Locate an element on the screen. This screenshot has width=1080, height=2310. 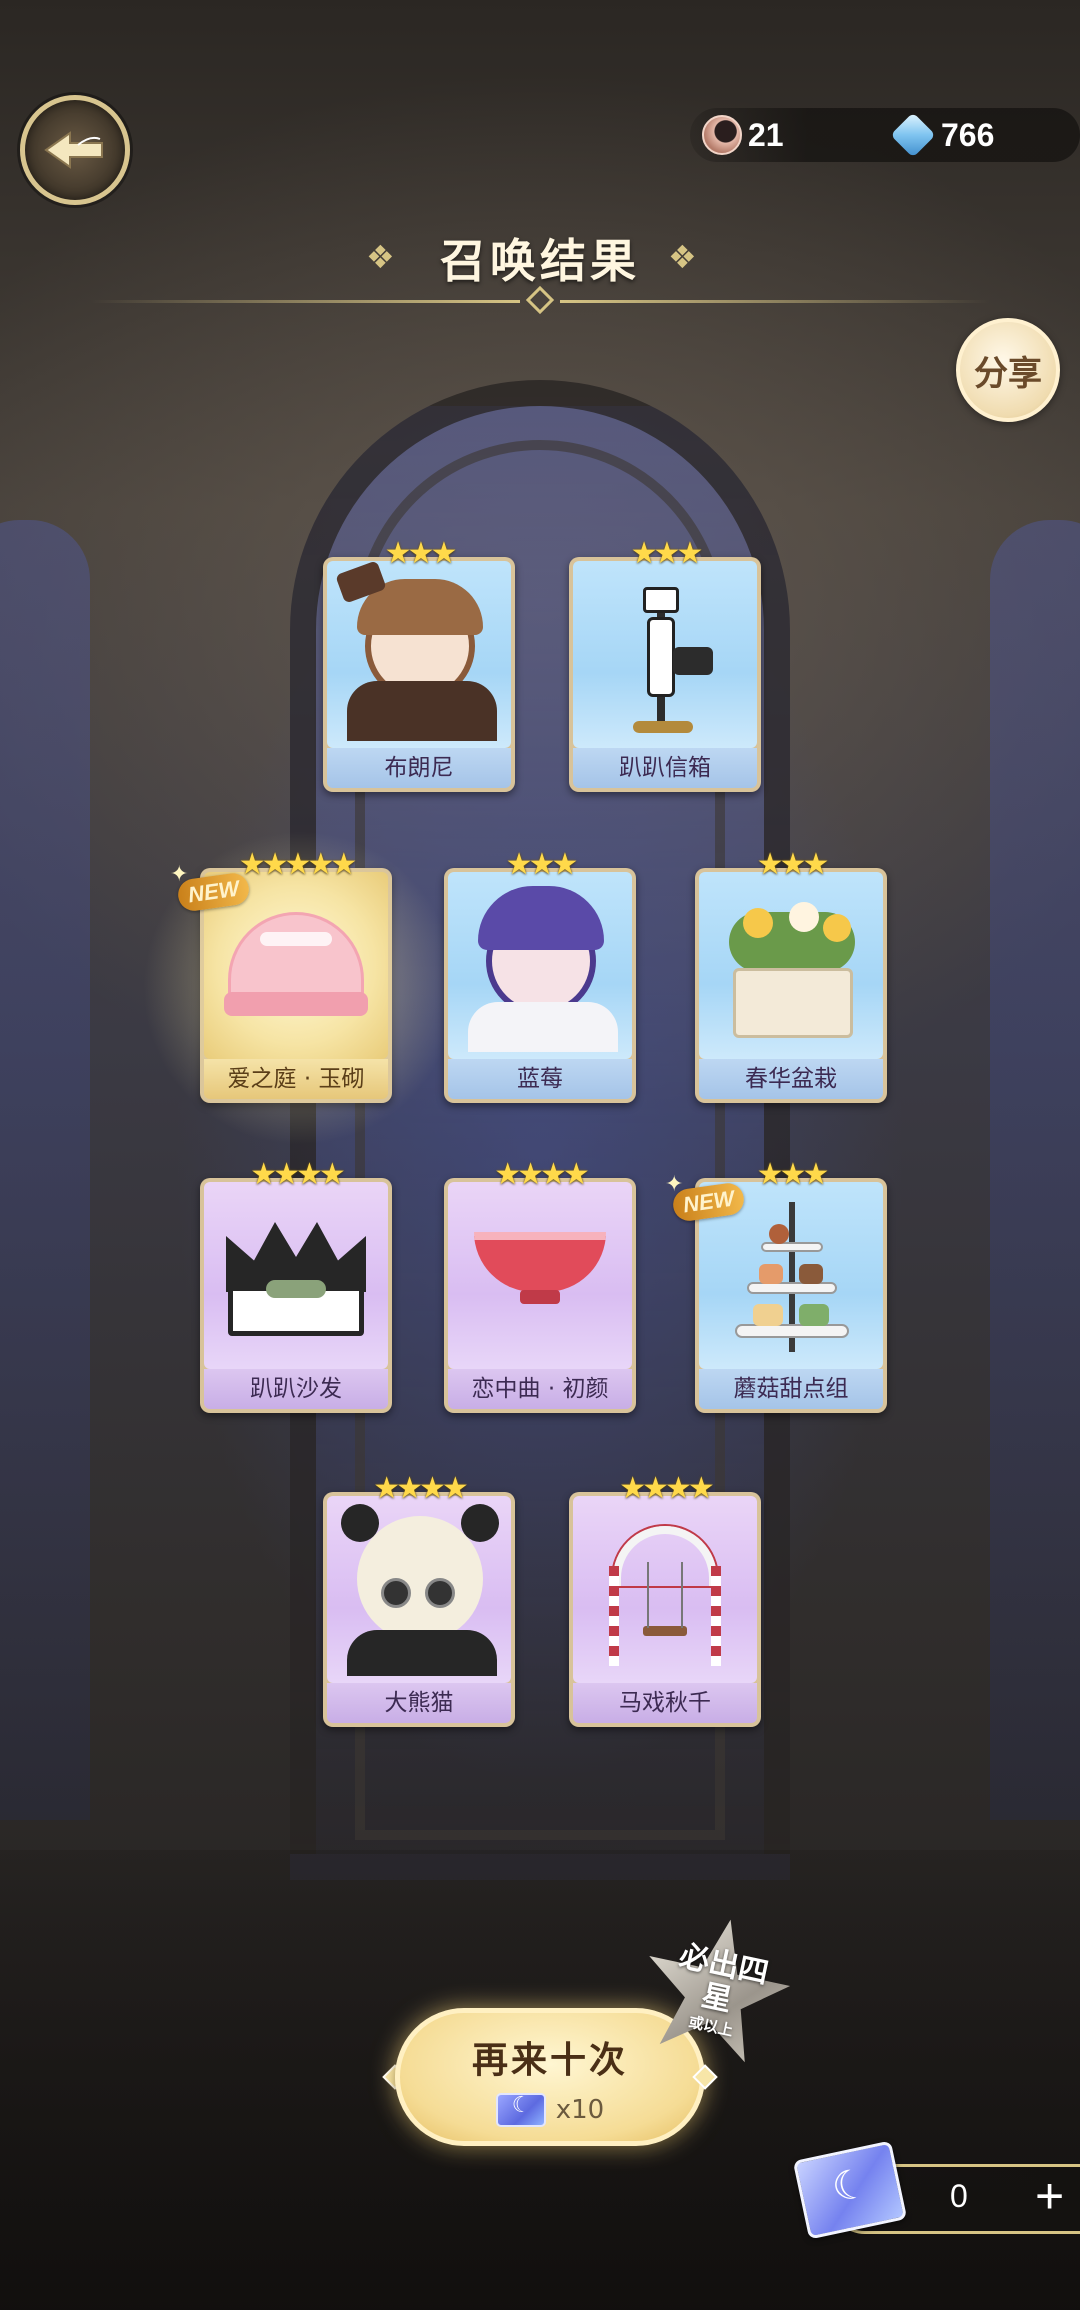
result-card: ★★★★ 恋中曲 · 初颜 is located at coordinates (540, 1285).